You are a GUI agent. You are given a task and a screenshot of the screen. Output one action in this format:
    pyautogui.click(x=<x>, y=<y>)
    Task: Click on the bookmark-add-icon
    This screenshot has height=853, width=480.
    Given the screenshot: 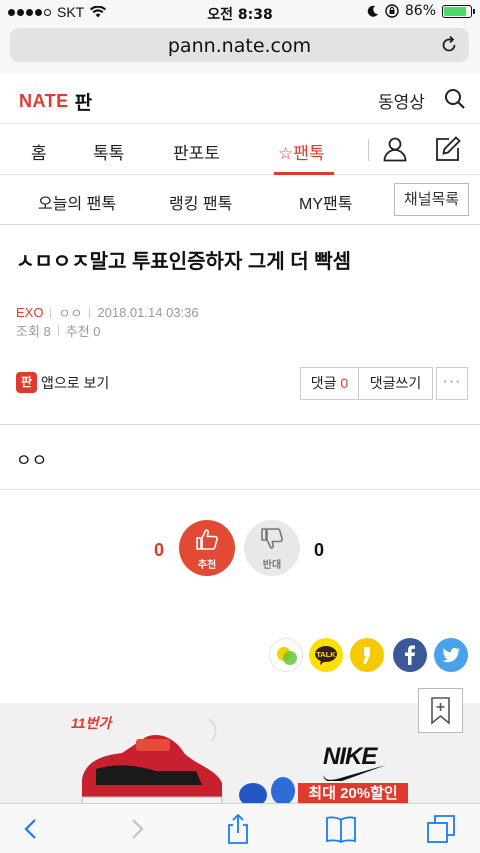 What is the action you would take?
    pyautogui.click(x=440, y=711)
    